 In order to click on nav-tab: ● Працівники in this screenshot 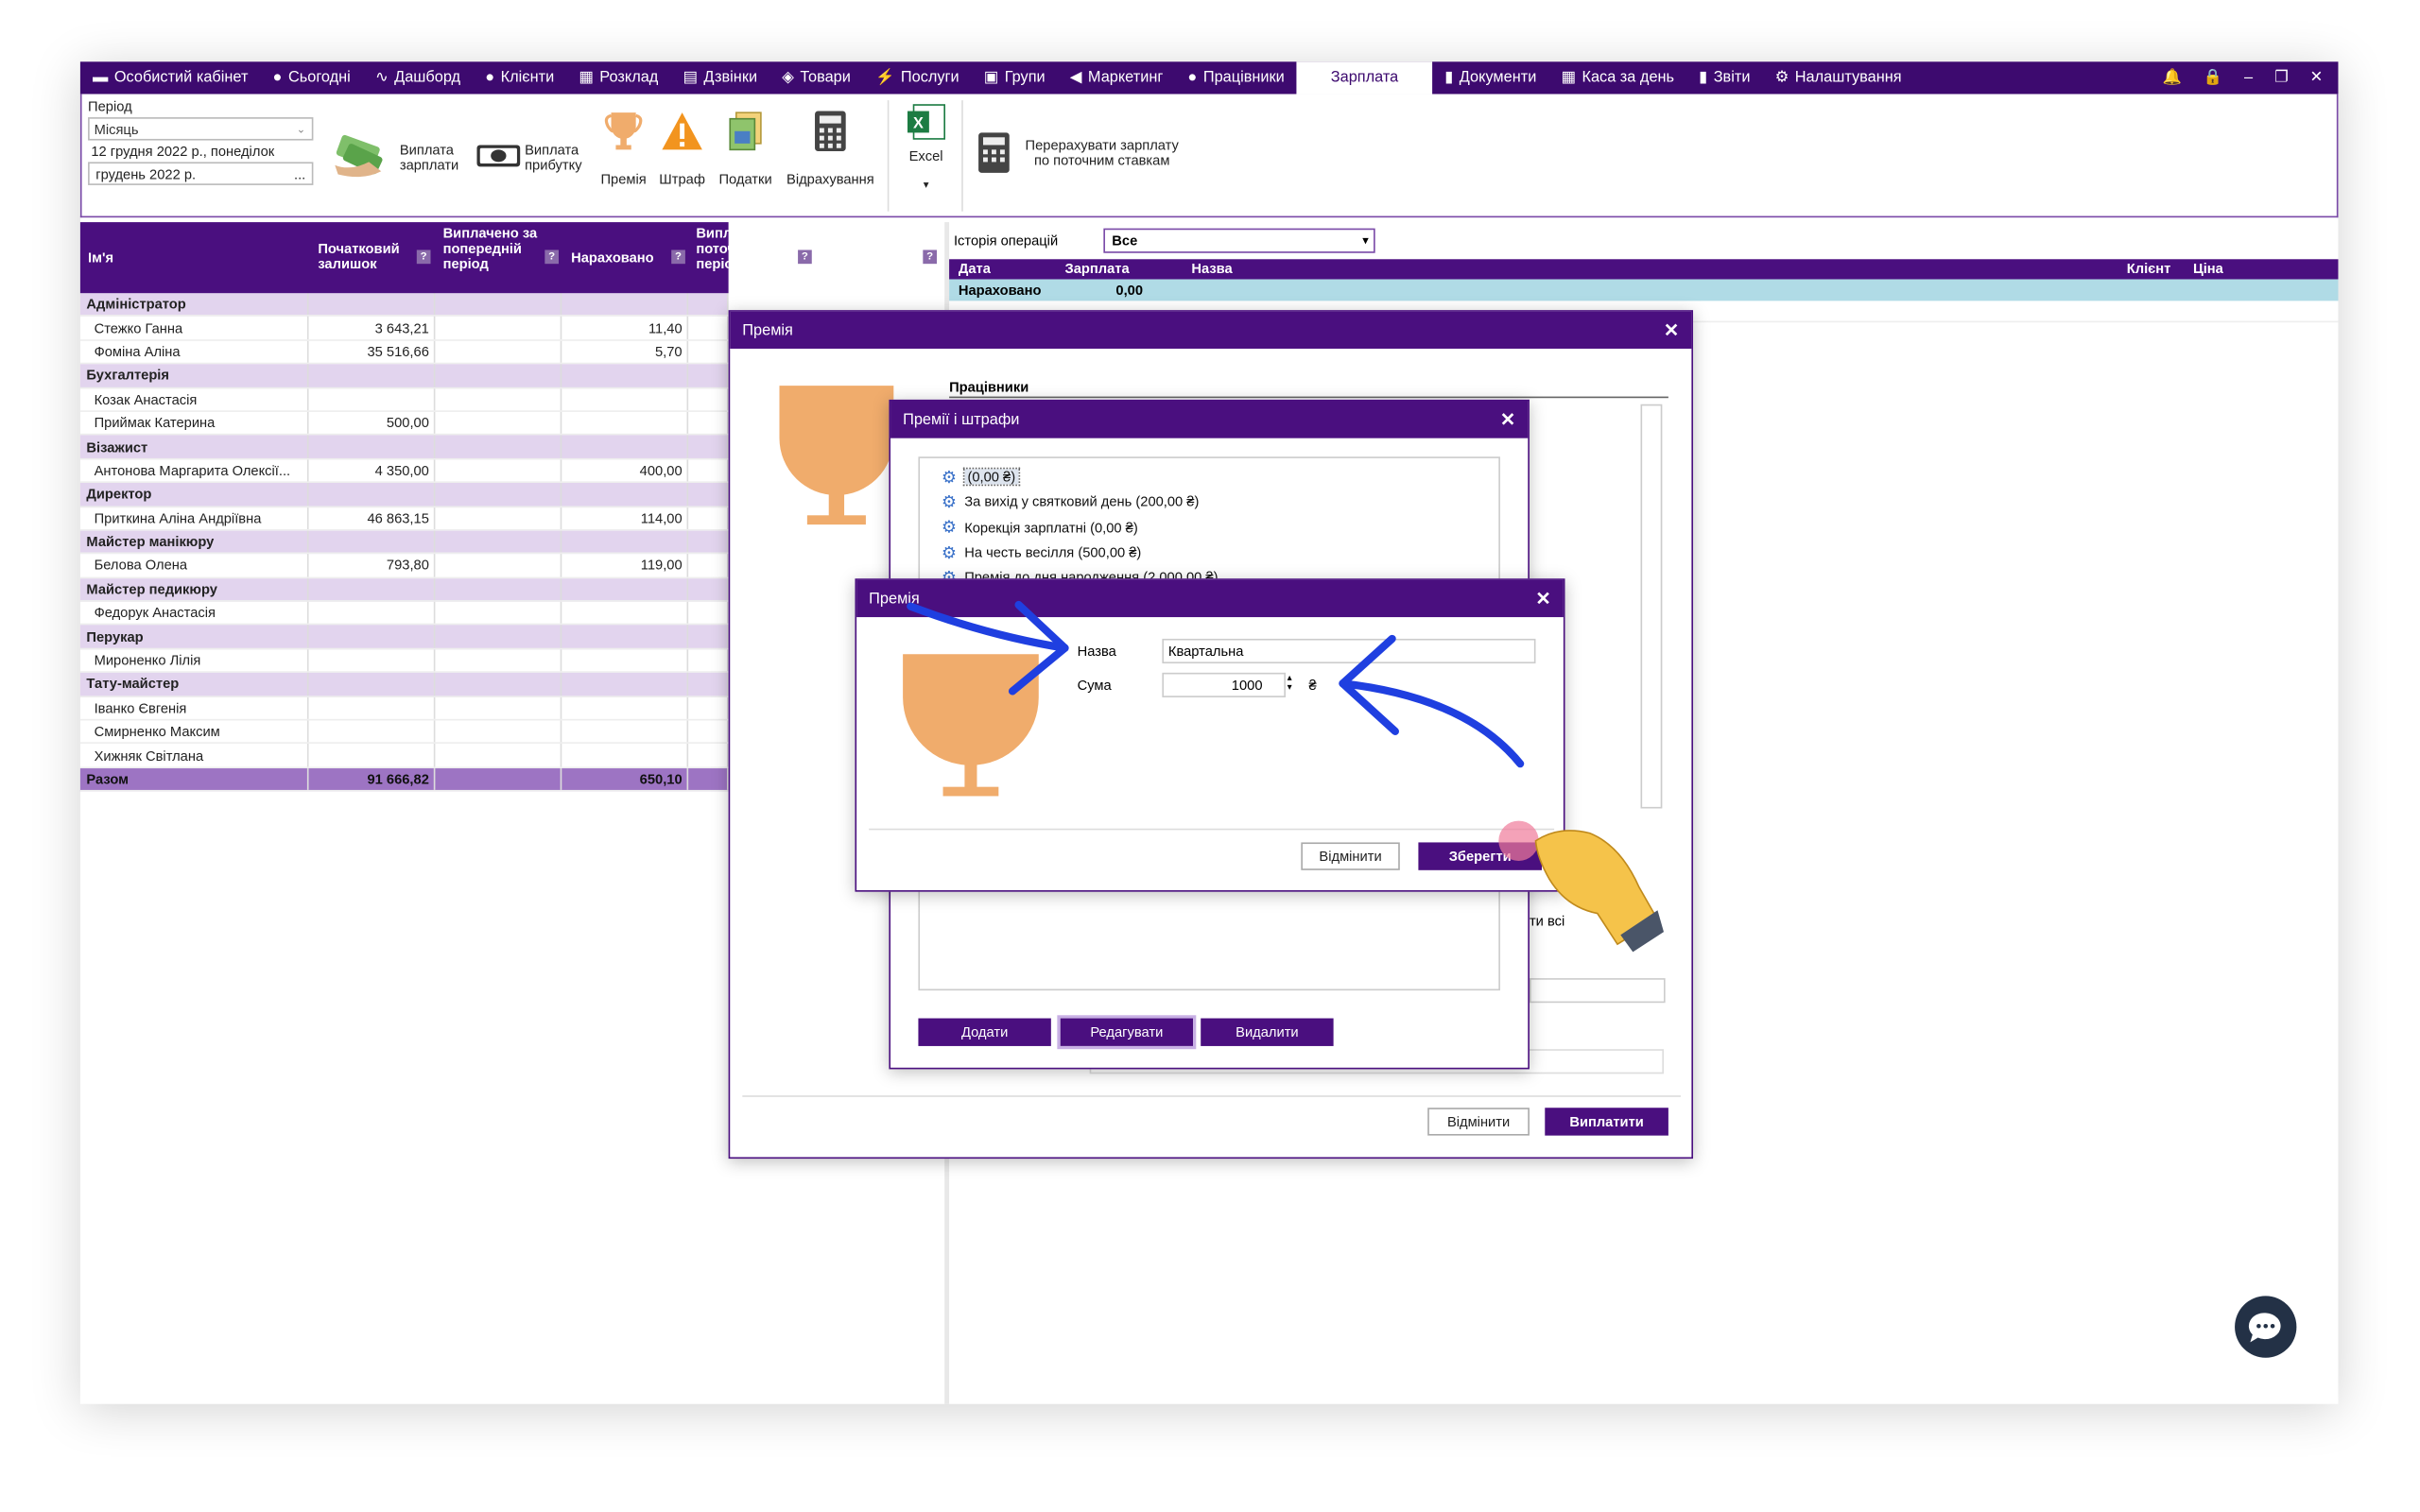, I will do `click(1235, 77)`.